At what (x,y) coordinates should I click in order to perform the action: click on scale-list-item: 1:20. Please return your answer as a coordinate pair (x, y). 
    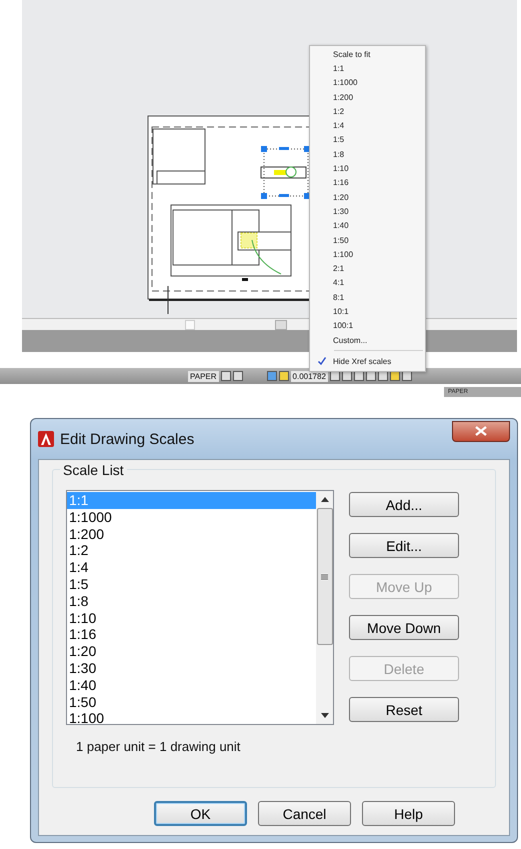
    Looking at the image, I should click on (191, 651).